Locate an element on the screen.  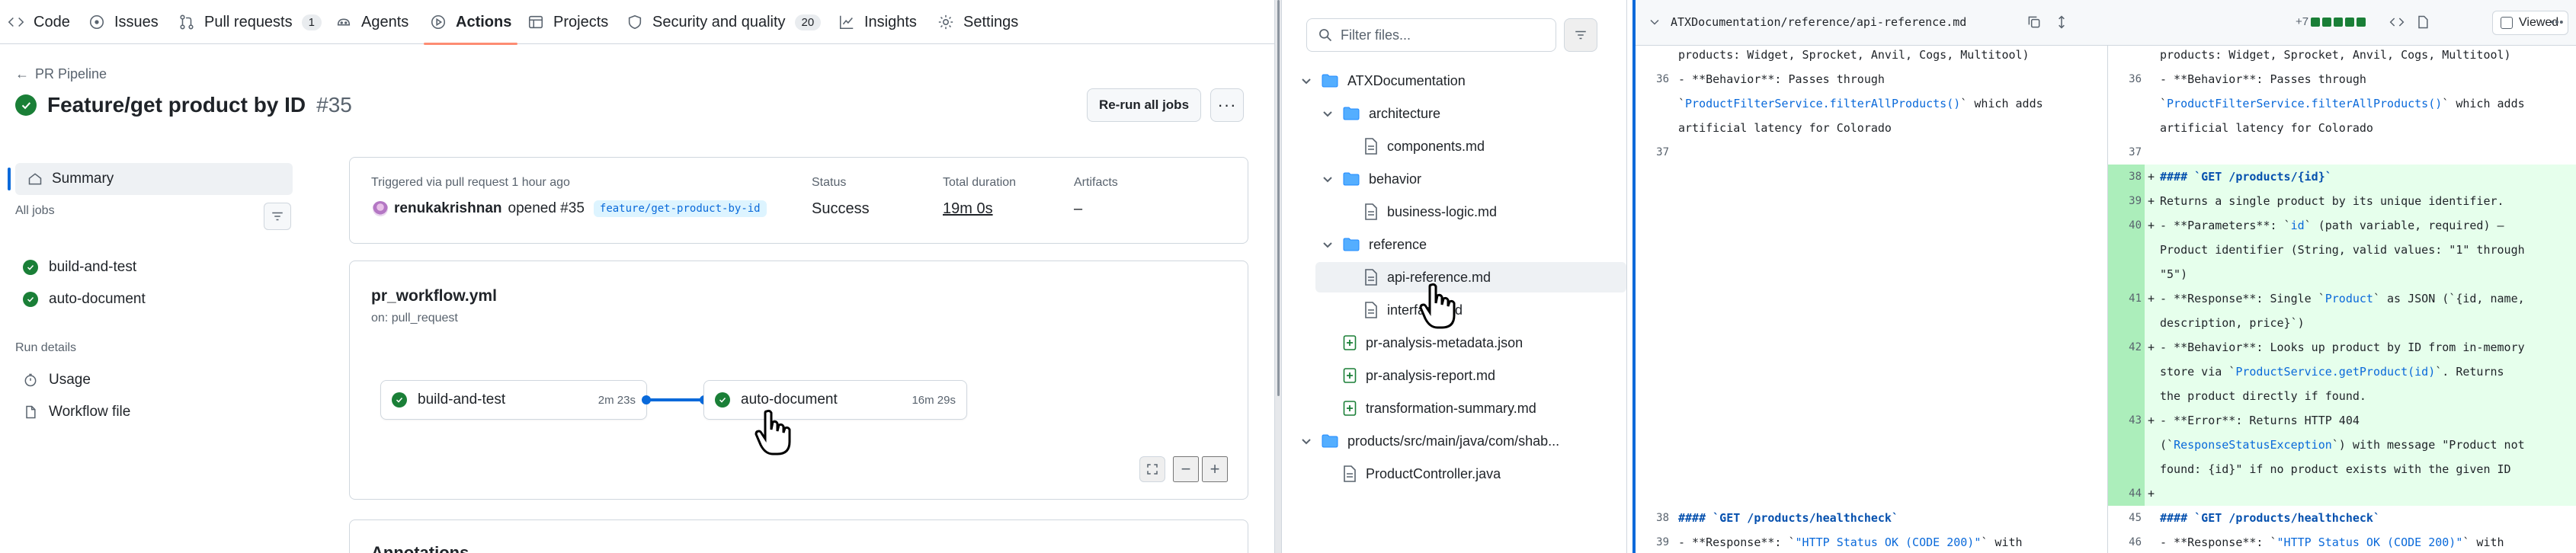
tree-file: pr-analysis-metadata.json is located at coordinates (1449, 343).